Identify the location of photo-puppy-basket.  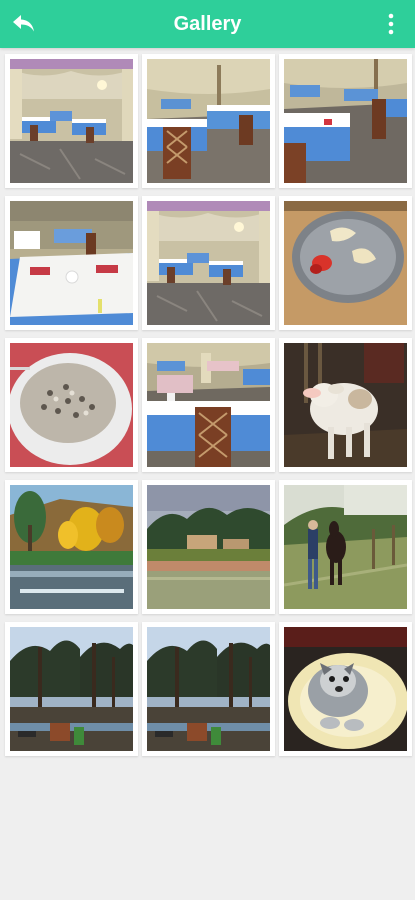
(345, 689).